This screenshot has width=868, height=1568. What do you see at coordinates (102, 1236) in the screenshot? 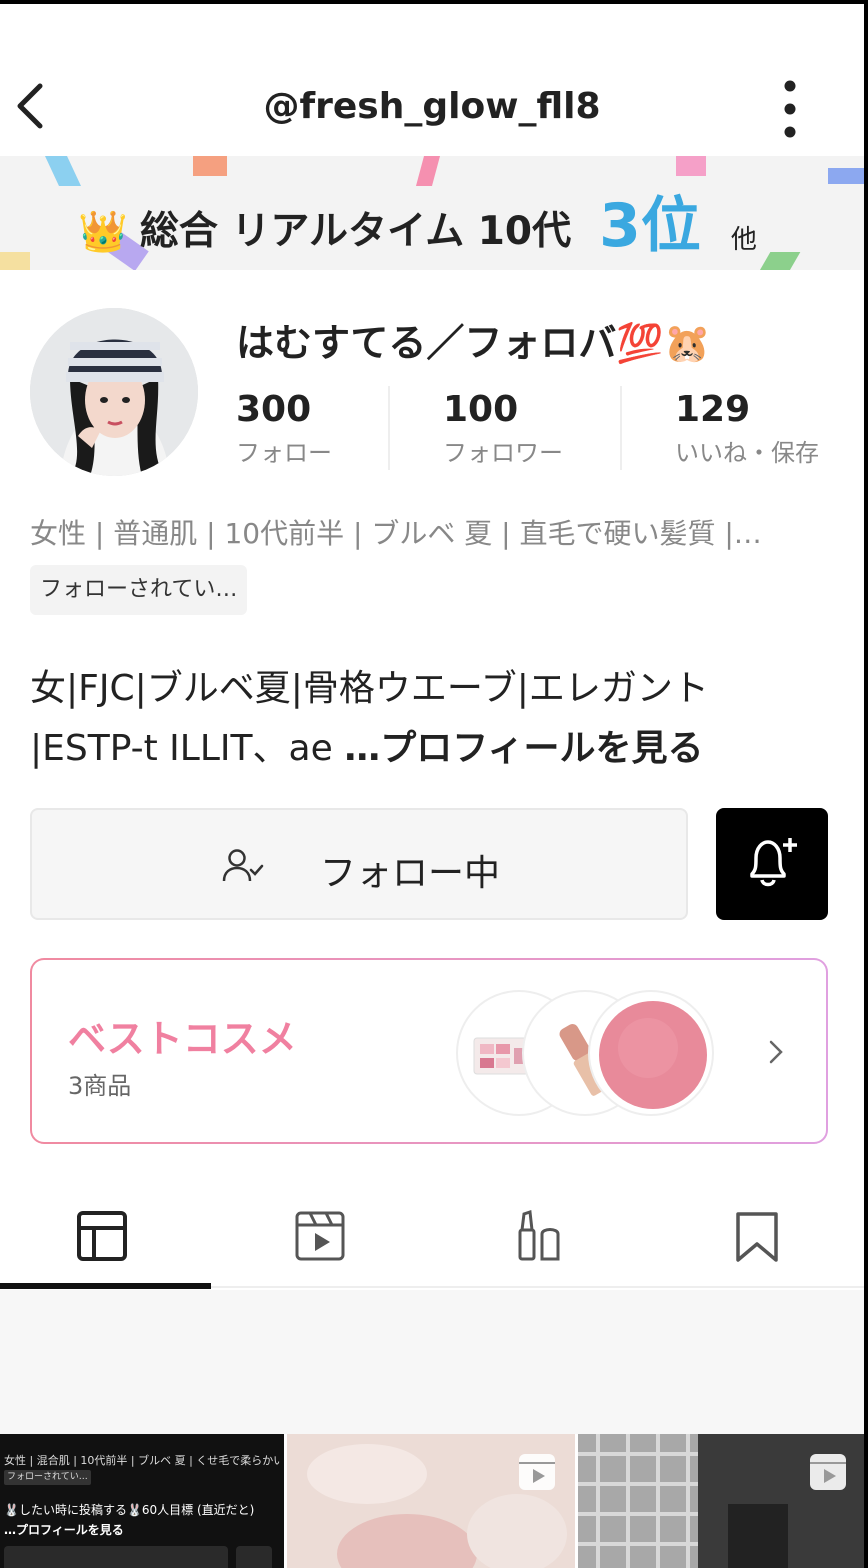
I see `grid-icon` at bounding box center [102, 1236].